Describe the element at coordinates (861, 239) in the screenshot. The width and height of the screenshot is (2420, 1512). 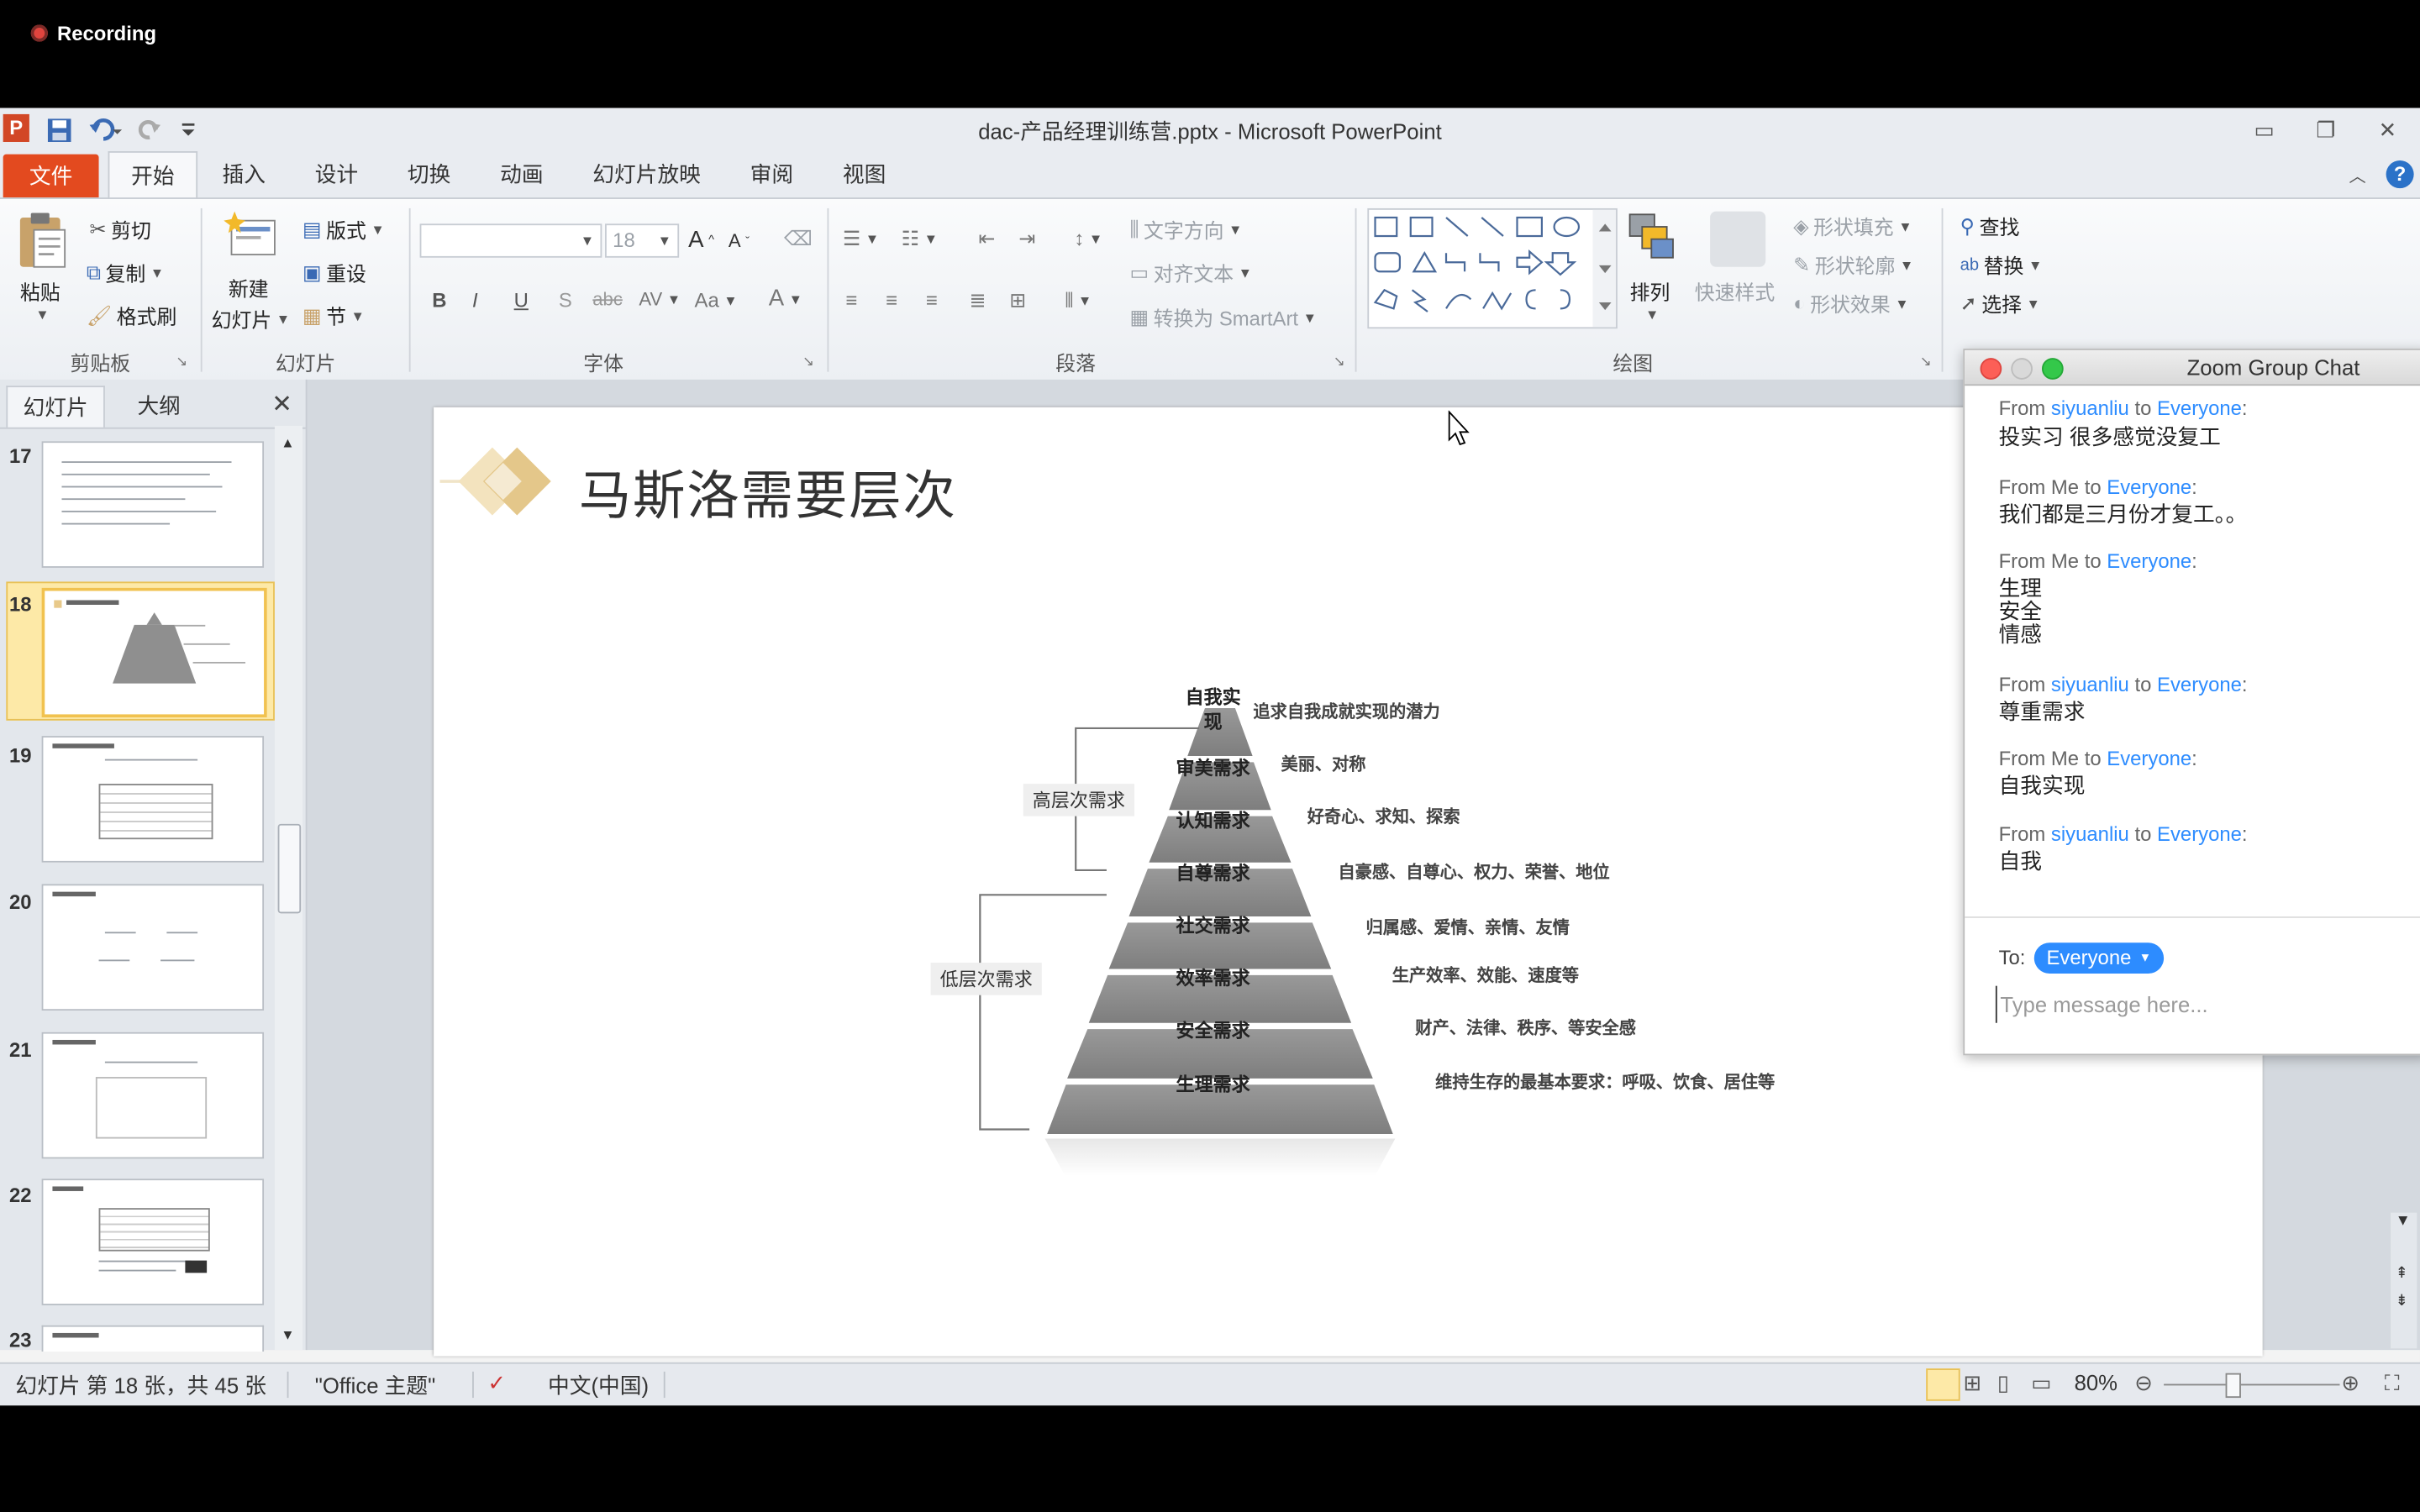
I see `bullets-icon: ☰ ▼` at that location.